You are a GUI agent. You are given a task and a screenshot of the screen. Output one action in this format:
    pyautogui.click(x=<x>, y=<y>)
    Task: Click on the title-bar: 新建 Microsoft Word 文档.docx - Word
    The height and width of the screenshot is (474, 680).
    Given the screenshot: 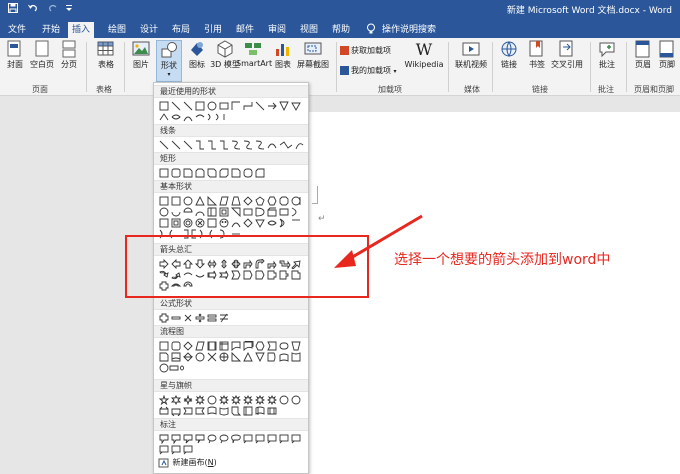 What is the action you would take?
    pyautogui.click(x=340, y=10)
    